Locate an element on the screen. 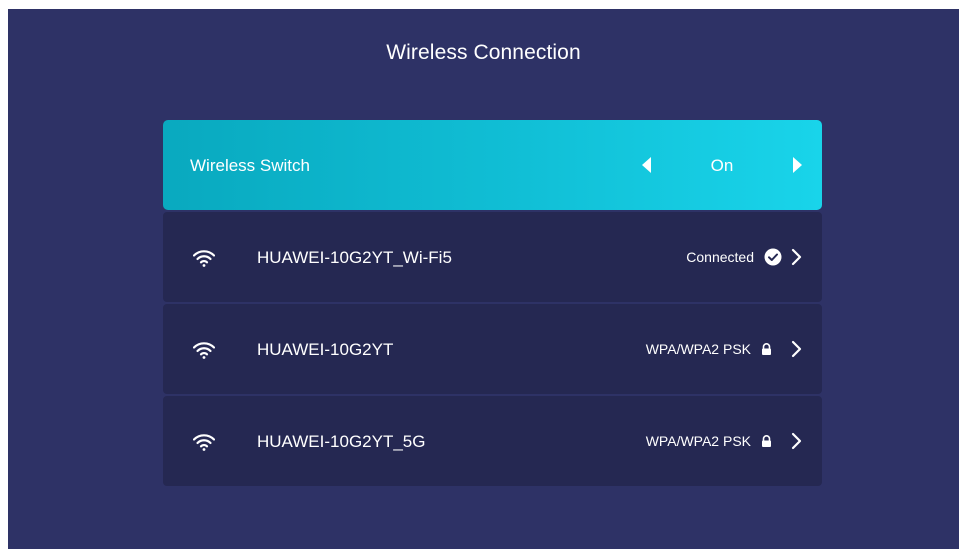 The image size is (967, 549). network-ssid: HUAWEI-10G2YT_5G is located at coordinates (341, 441).